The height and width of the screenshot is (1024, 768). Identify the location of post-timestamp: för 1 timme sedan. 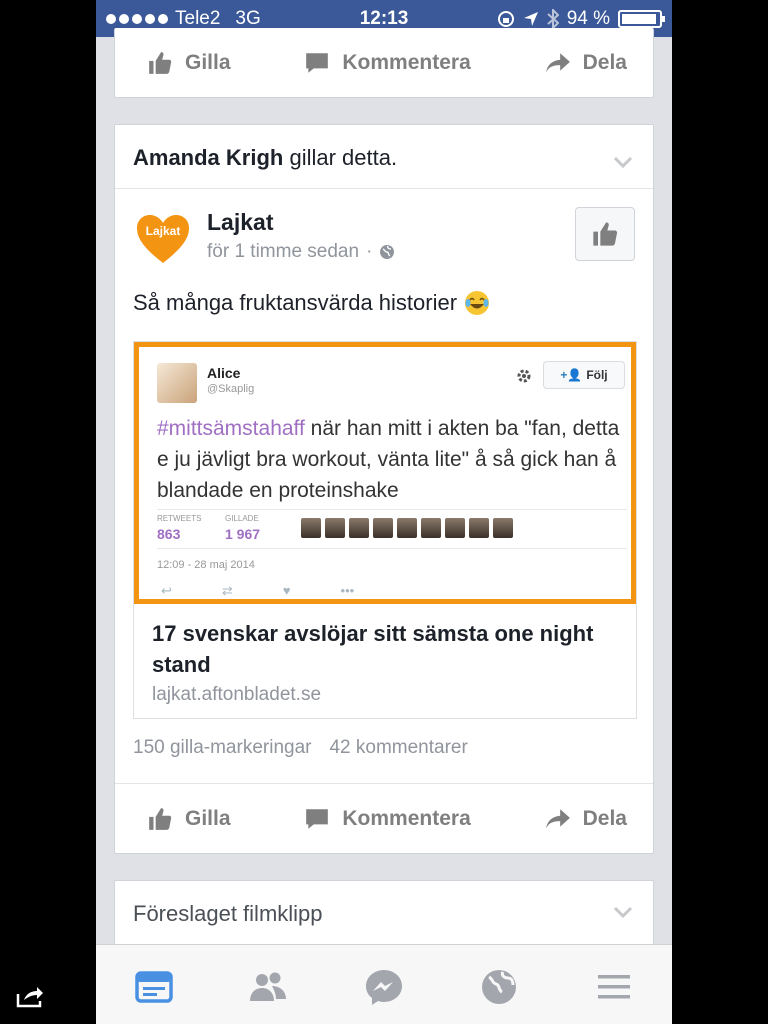
(283, 252).